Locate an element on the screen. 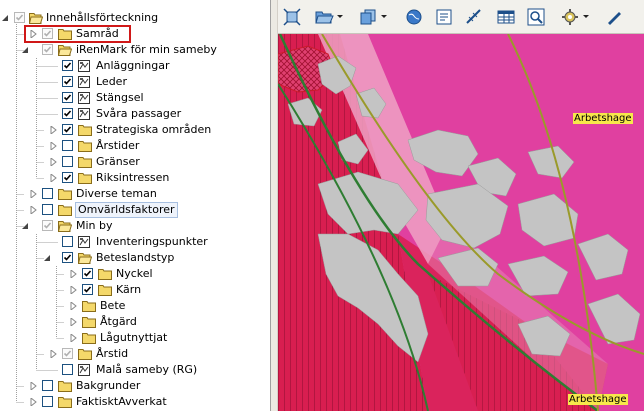 The height and width of the screenshot is (411, 644). tree-item-label: Gränser is located at coordinates (118, 161).